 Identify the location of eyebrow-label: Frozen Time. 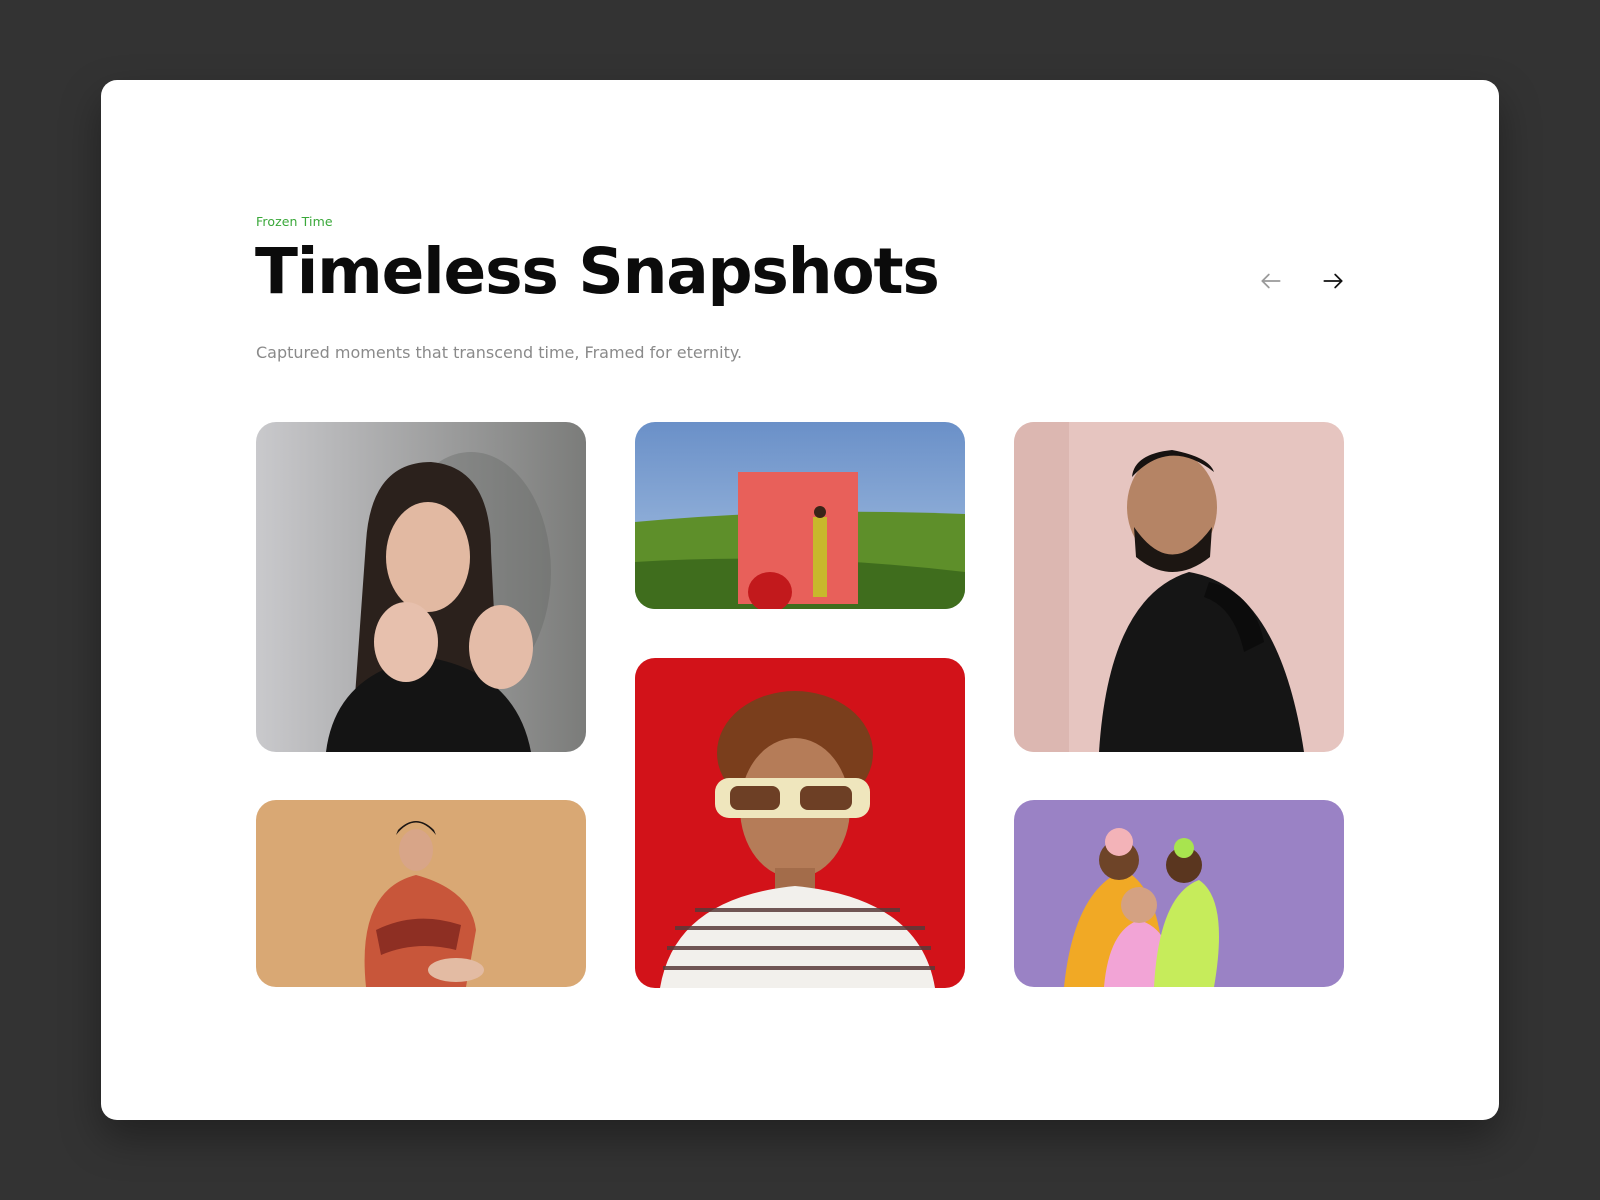
(294, 221).